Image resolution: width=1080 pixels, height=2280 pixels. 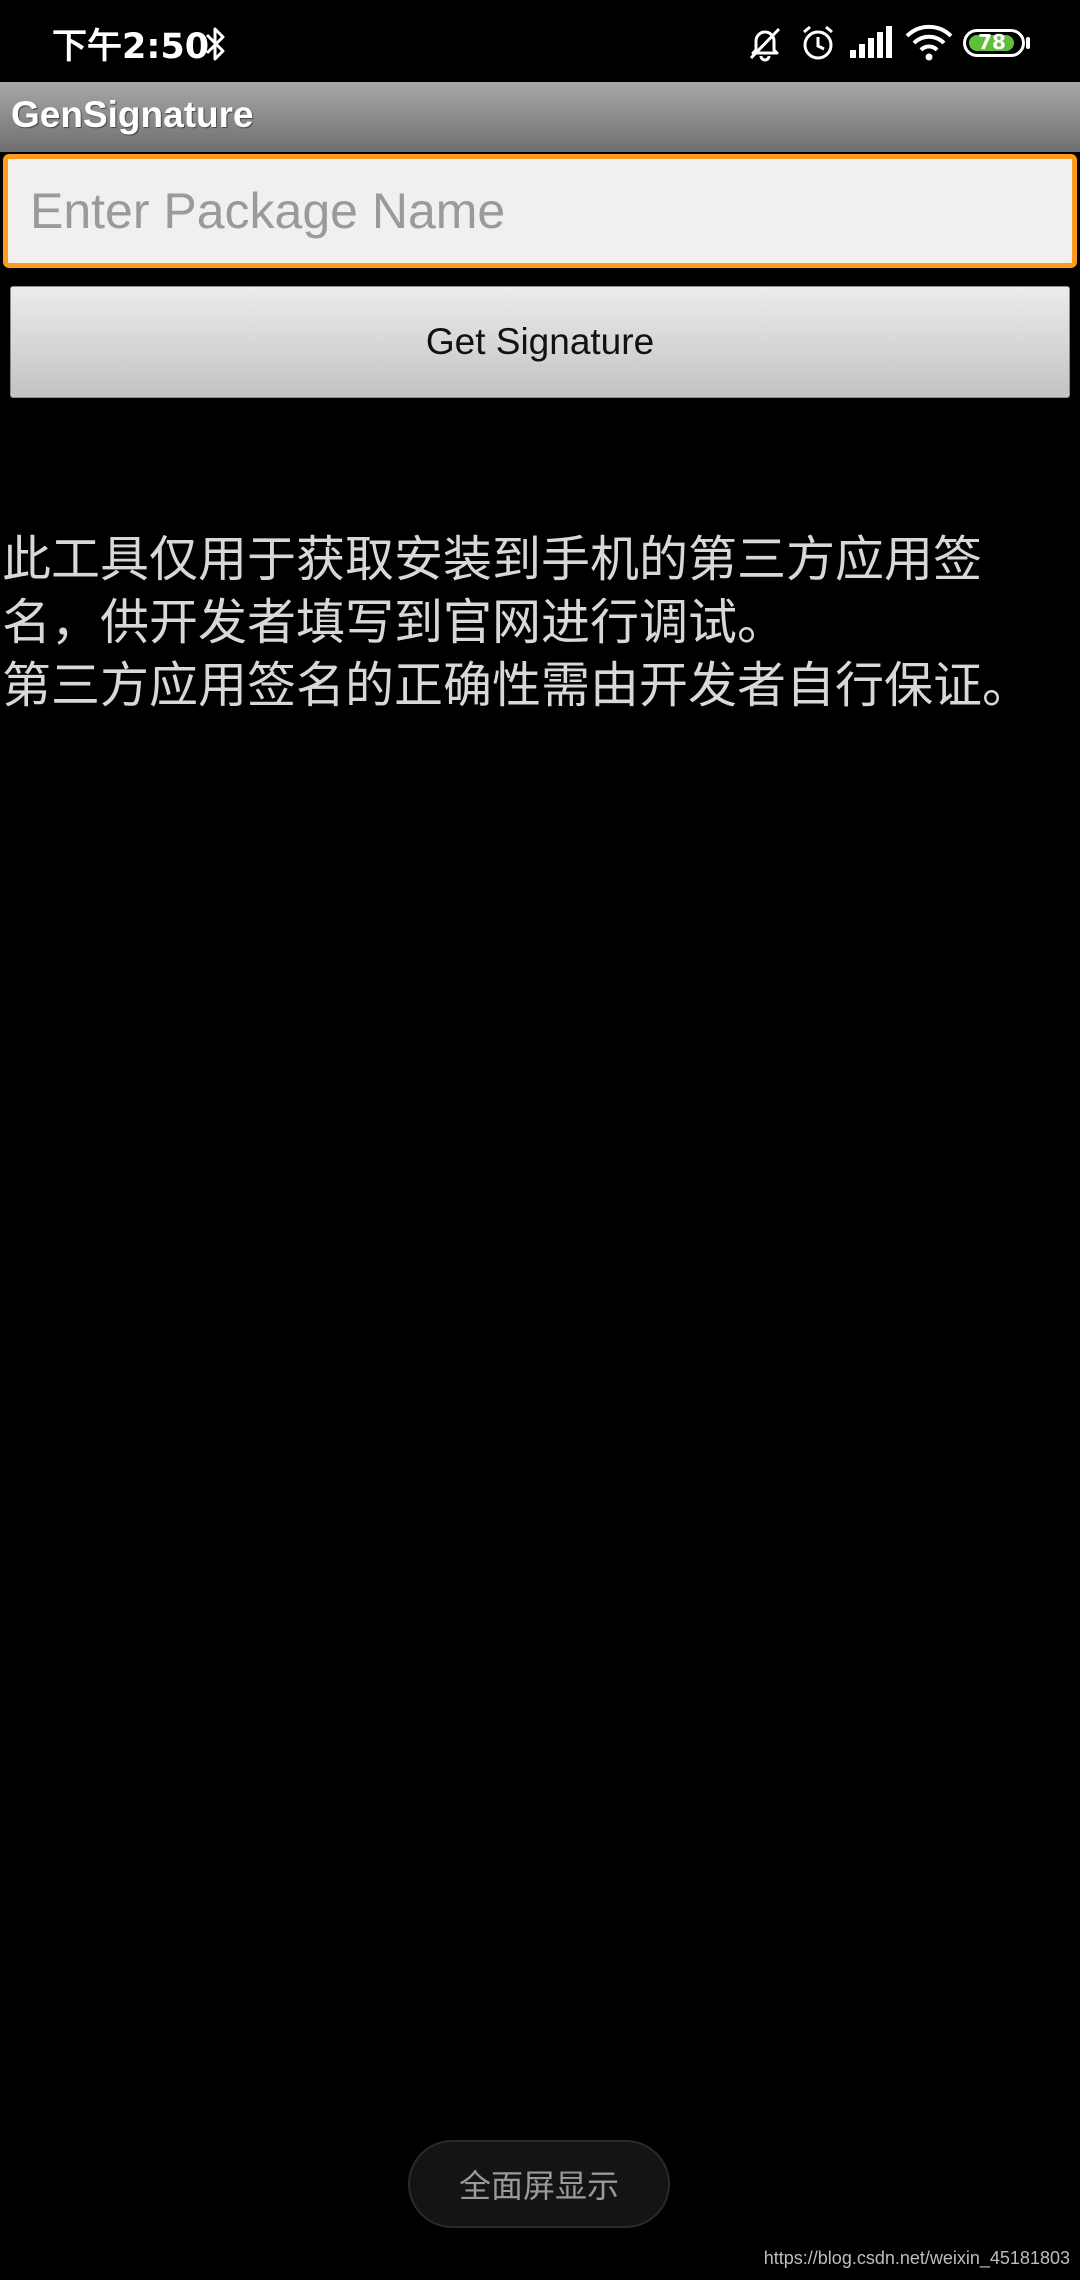 I want to click on package-name-input, so click(x=540, y=211).